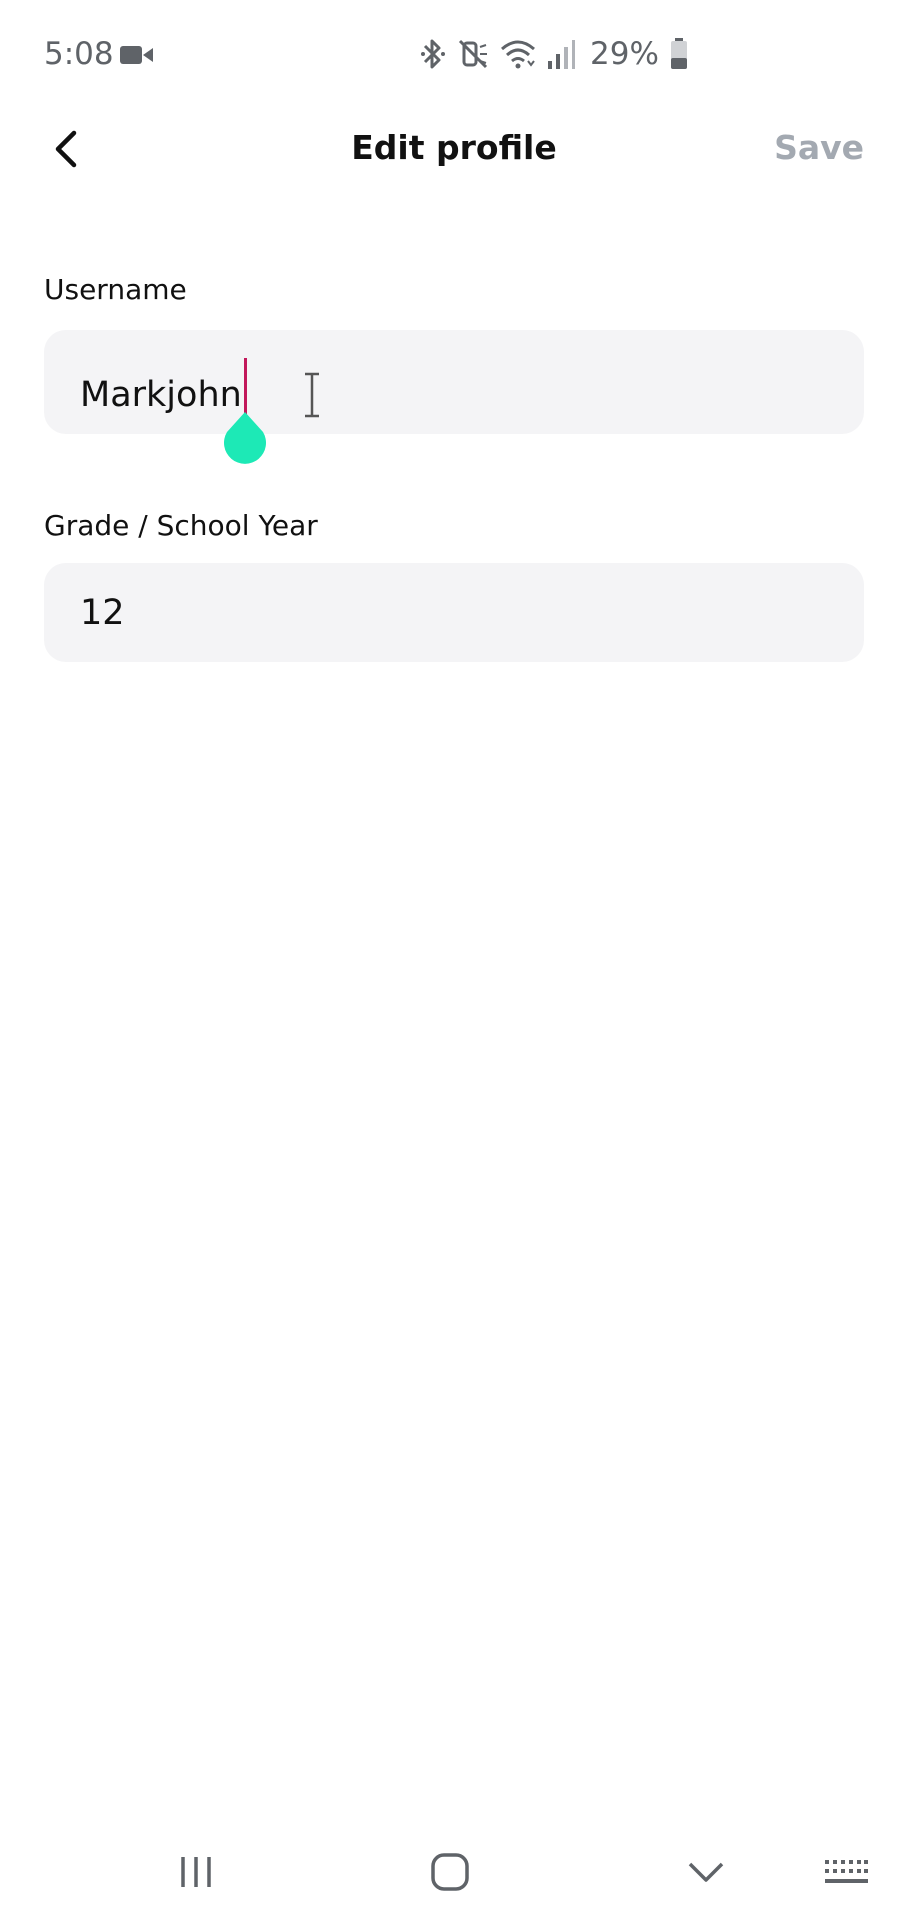 The height and width of the screenshot is (1920, 908). I want to click on username-field: Markjohn, so click(454, 382).